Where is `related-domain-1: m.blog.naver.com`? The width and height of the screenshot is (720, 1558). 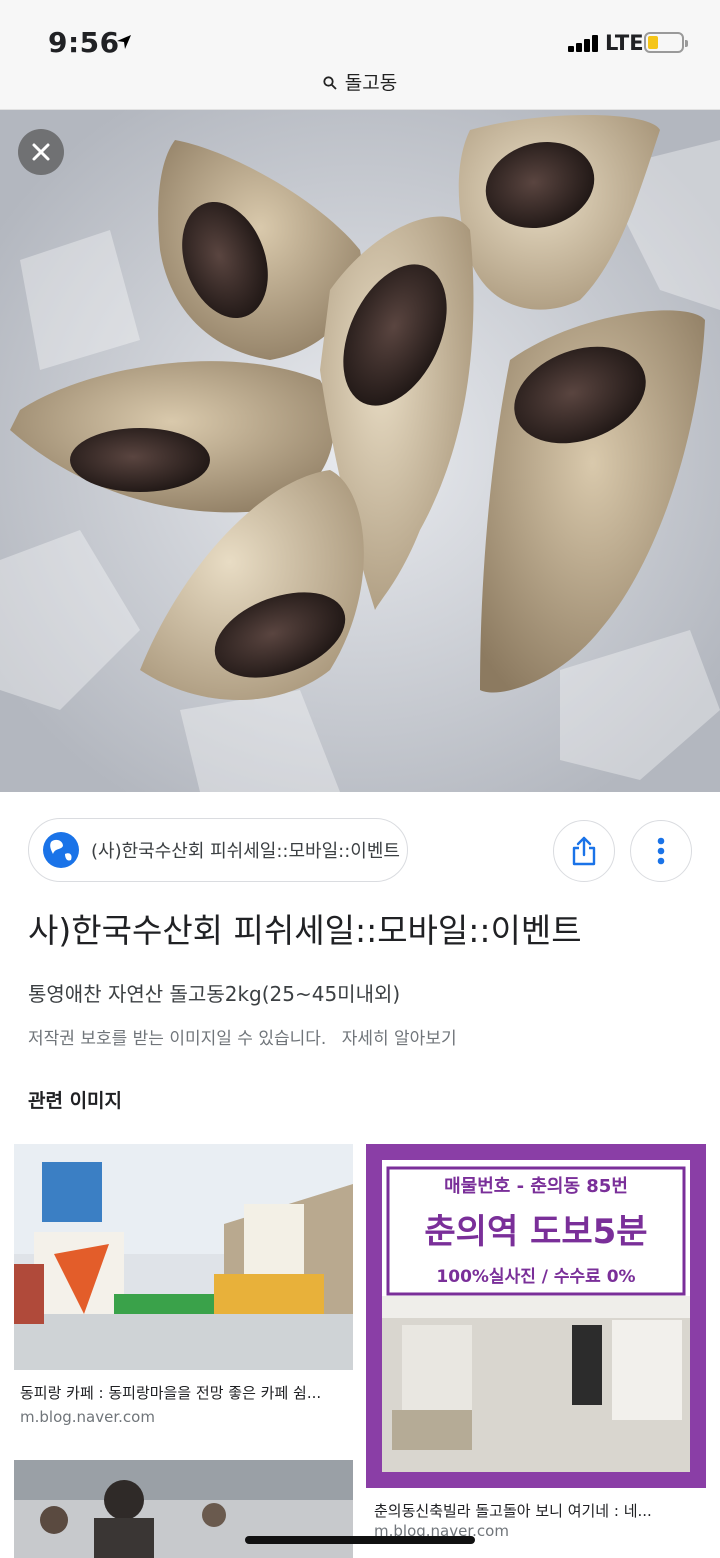
related-domain-1: m.blog.naver.com is located at coordinates (87, 1417).